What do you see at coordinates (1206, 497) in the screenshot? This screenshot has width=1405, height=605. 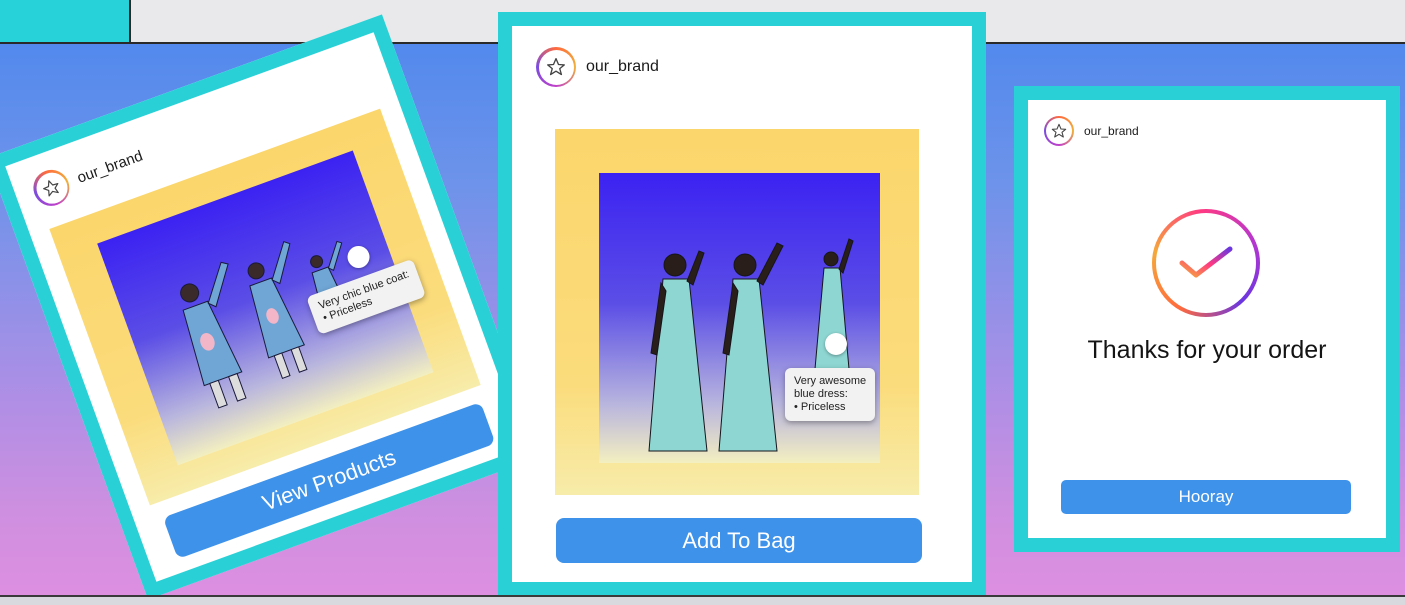 I see `hooray-button: Hooray` at bounding box center [1206, 497].